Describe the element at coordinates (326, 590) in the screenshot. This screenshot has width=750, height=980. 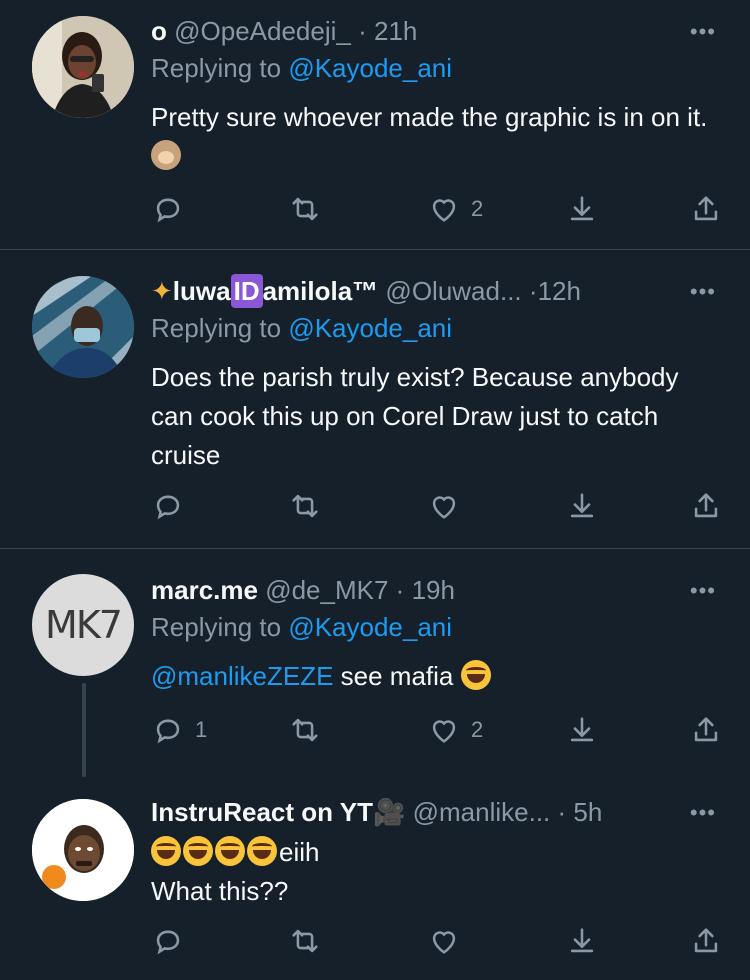
I see `handle: @de_MK7` at that location.